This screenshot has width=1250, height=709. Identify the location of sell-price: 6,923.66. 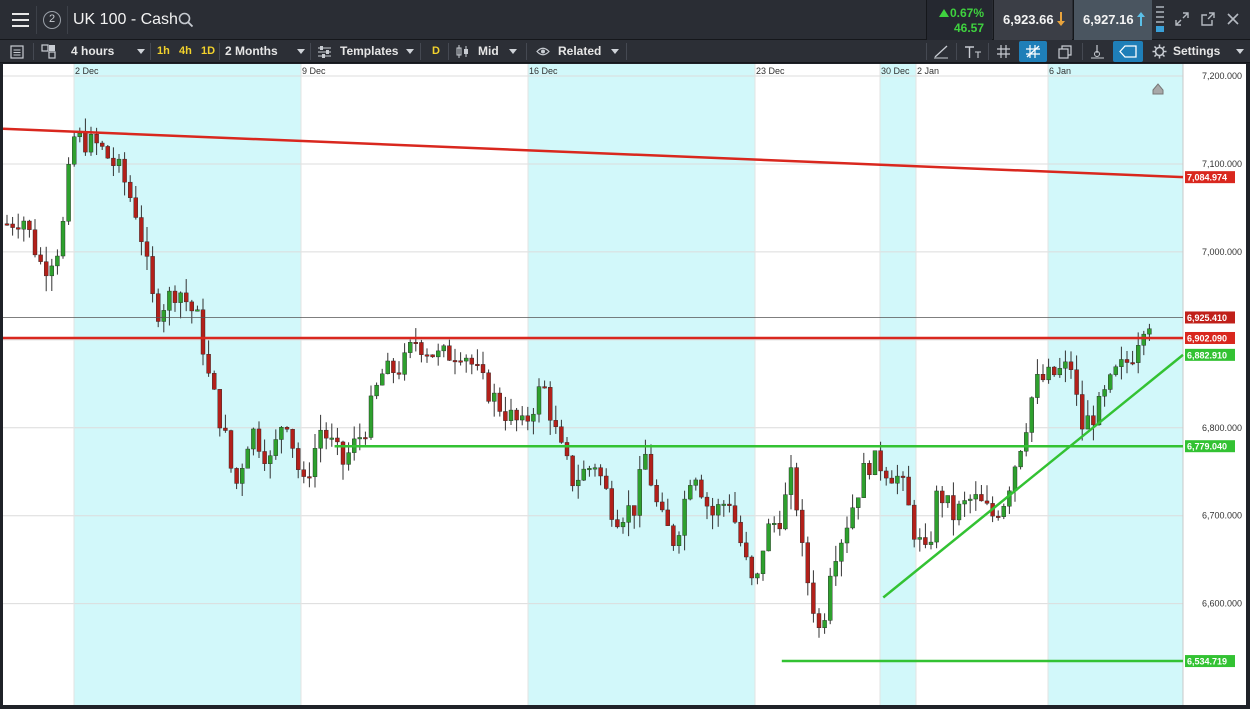
(1028, 19).